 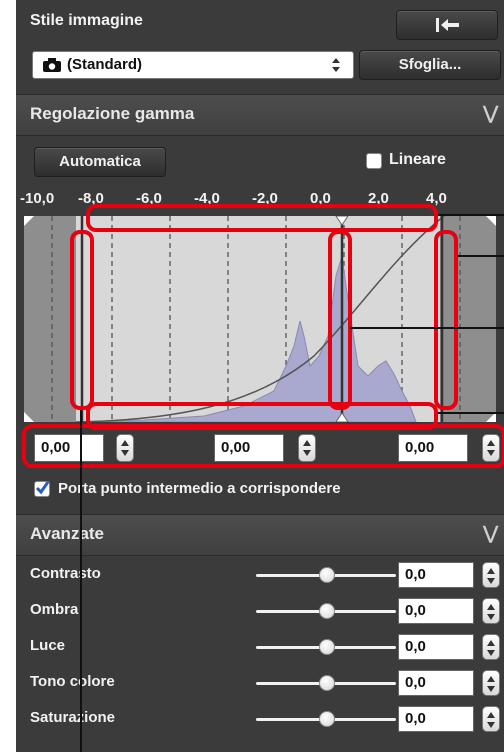 I want to click on checkmark-icon, so click(x=42, y=488).